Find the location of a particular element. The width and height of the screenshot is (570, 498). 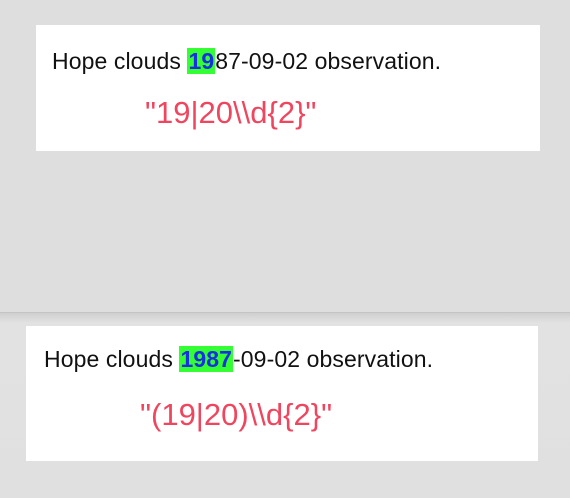

top-sentence-before: Hope clouds is located at coordinates (120, 61).